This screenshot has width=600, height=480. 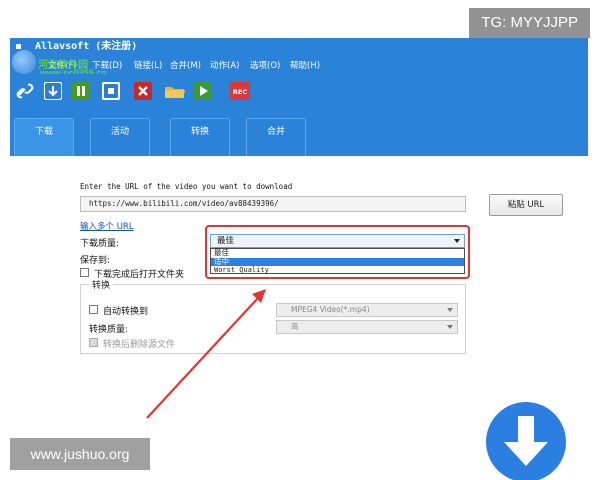 What do you see at coordinates (206, 354) in the screenshot?
I see `annotation-arrow` at bounding box center [206, 354].